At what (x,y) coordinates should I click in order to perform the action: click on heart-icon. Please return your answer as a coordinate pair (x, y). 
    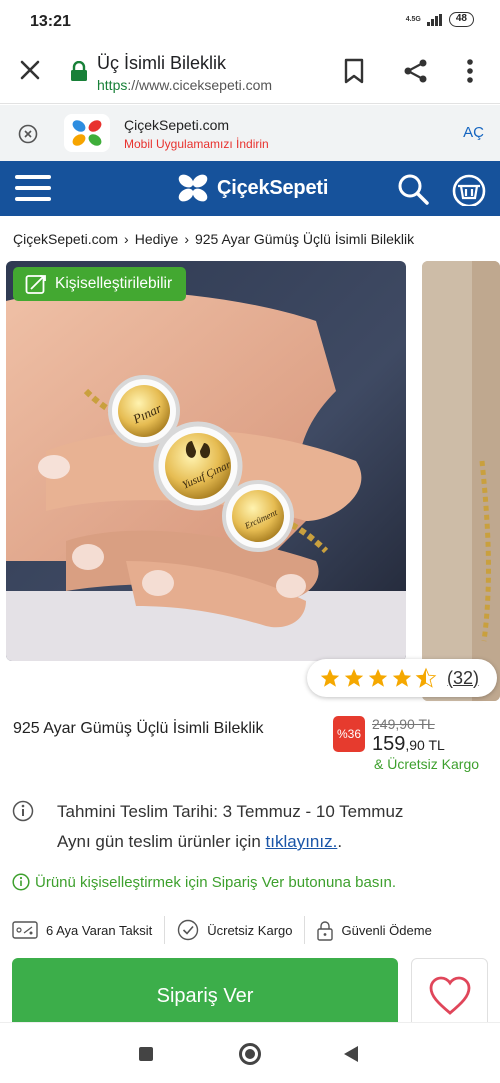
    Looking at the image, I should click on (449, 995).